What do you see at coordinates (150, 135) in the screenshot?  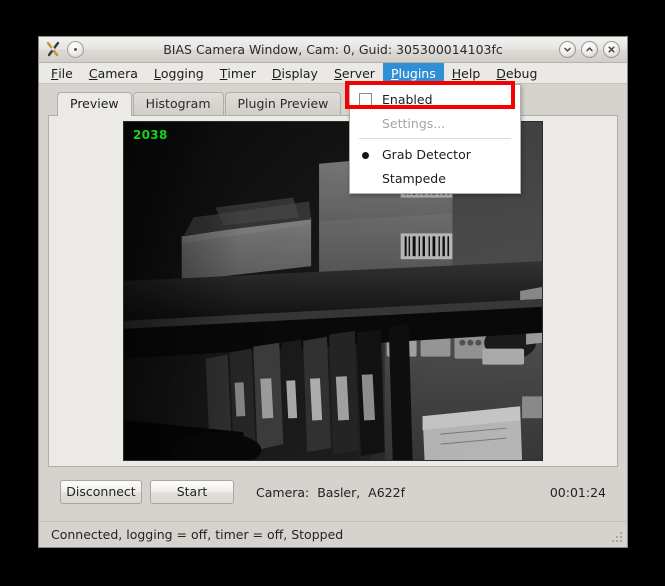 I see `frame-counter: 2038` at bounding box center [150, 135].